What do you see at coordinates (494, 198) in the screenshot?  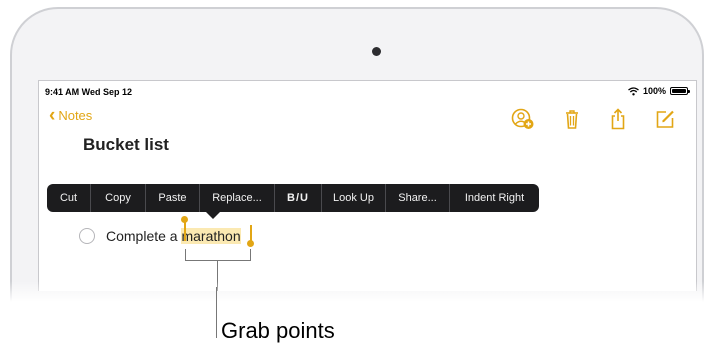 I see `indent-right-button: Indent Right` at bounding box center [494, 198].